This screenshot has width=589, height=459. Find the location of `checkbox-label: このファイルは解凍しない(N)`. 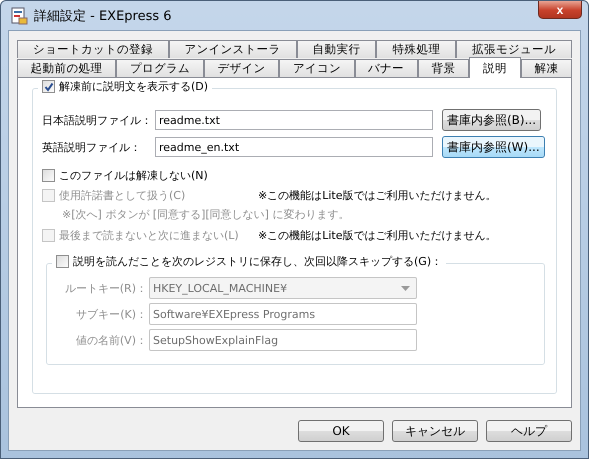

checkbox-label: このファイルは解凍しない(N) is located at coordinates (133, 175).